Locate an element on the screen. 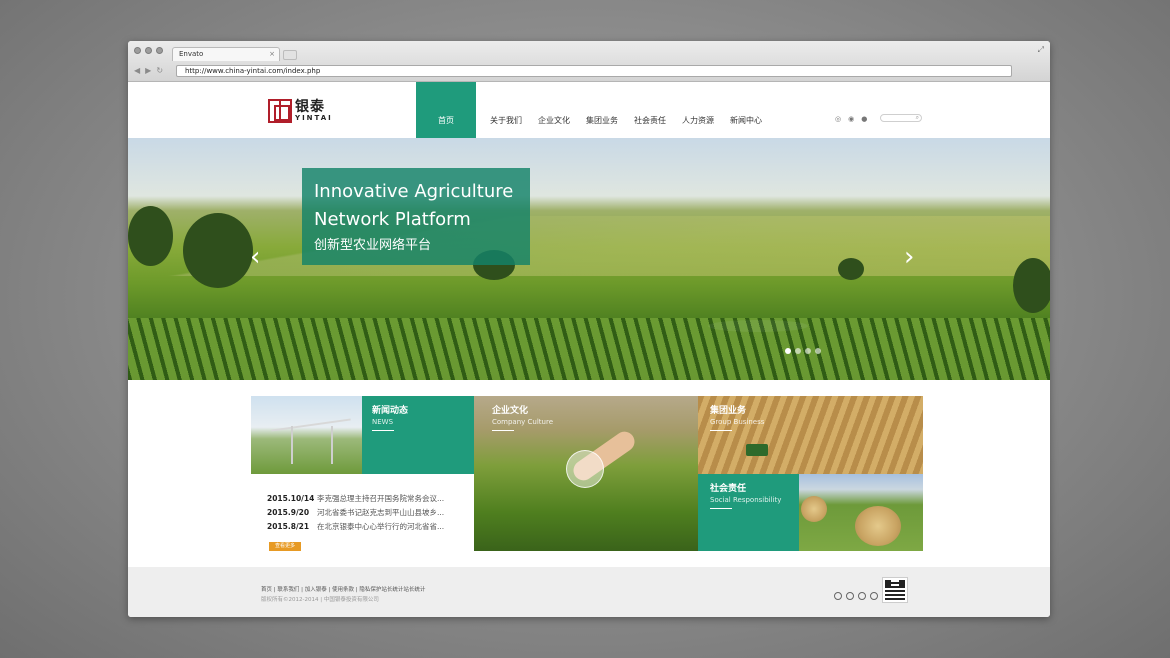  logo-cn: 银泰 is located at coordinates (310, 107).